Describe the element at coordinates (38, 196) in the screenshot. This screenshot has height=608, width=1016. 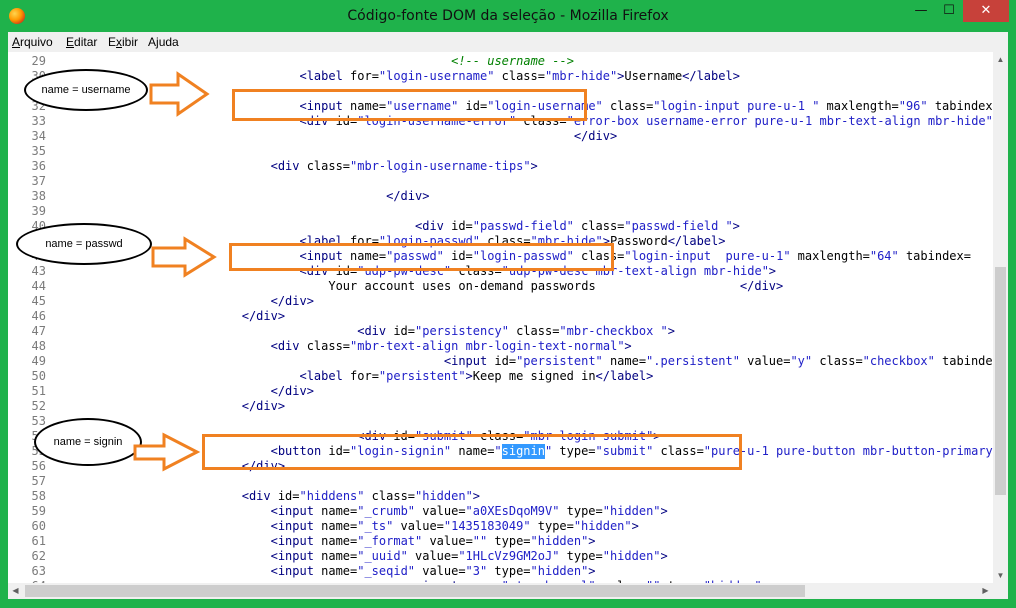
I see `line-number: 38` at that location.